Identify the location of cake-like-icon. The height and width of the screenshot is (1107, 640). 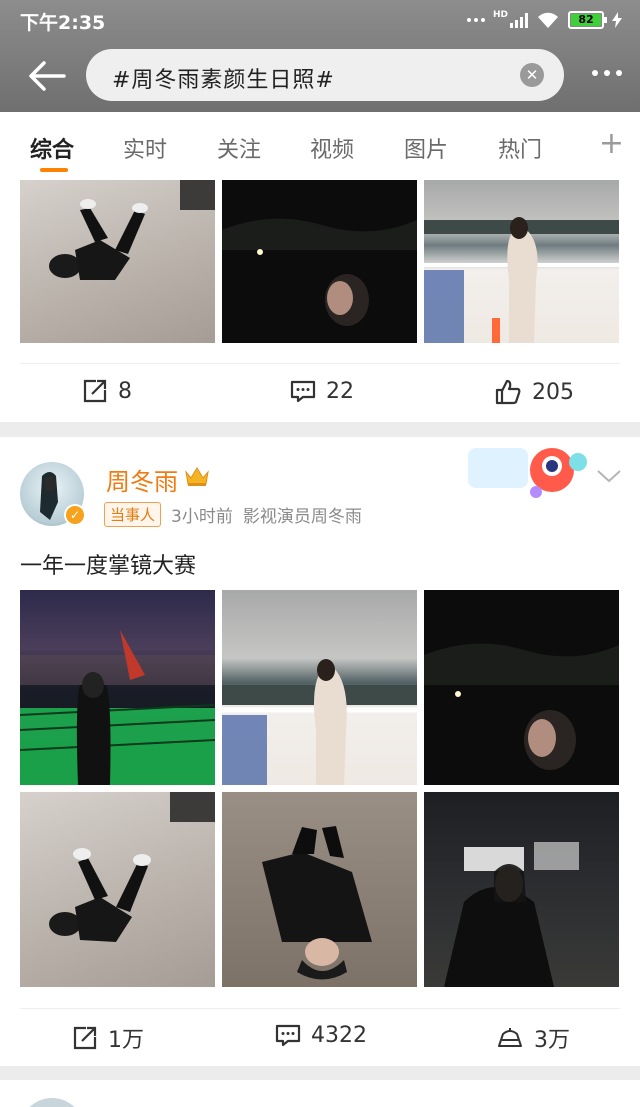
(510, 1037).